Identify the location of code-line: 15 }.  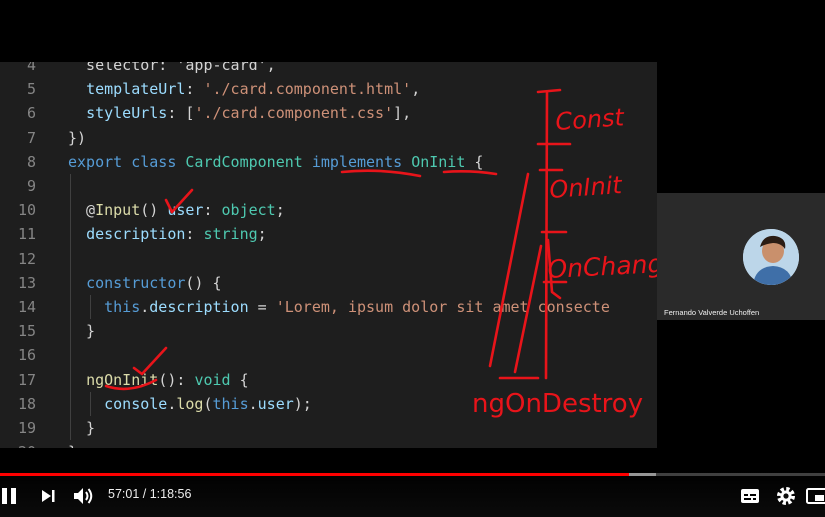
(328, 331).